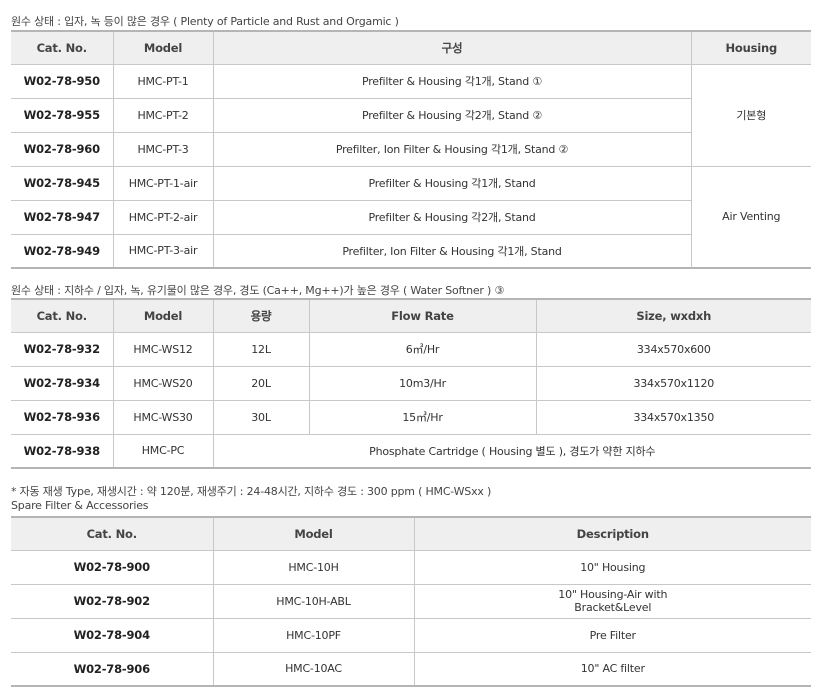 This screenshot has height=698, width=822. I want to click on cat-no-cell: W02-78-932, so click(62, 349).